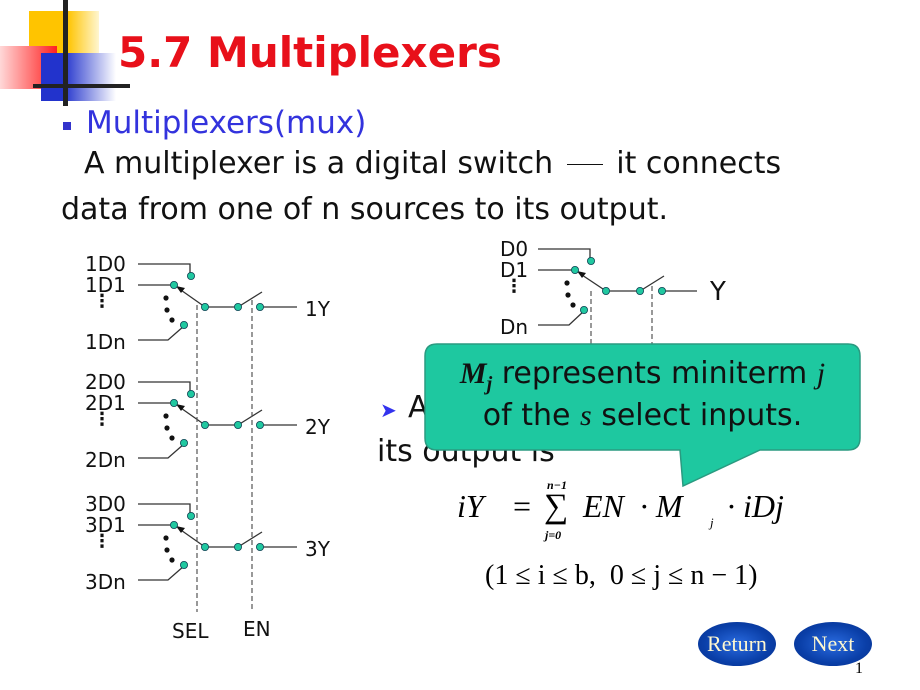 This screenshot has height=690, width=920. I want to click on return-button: Return, so click(737, 644).